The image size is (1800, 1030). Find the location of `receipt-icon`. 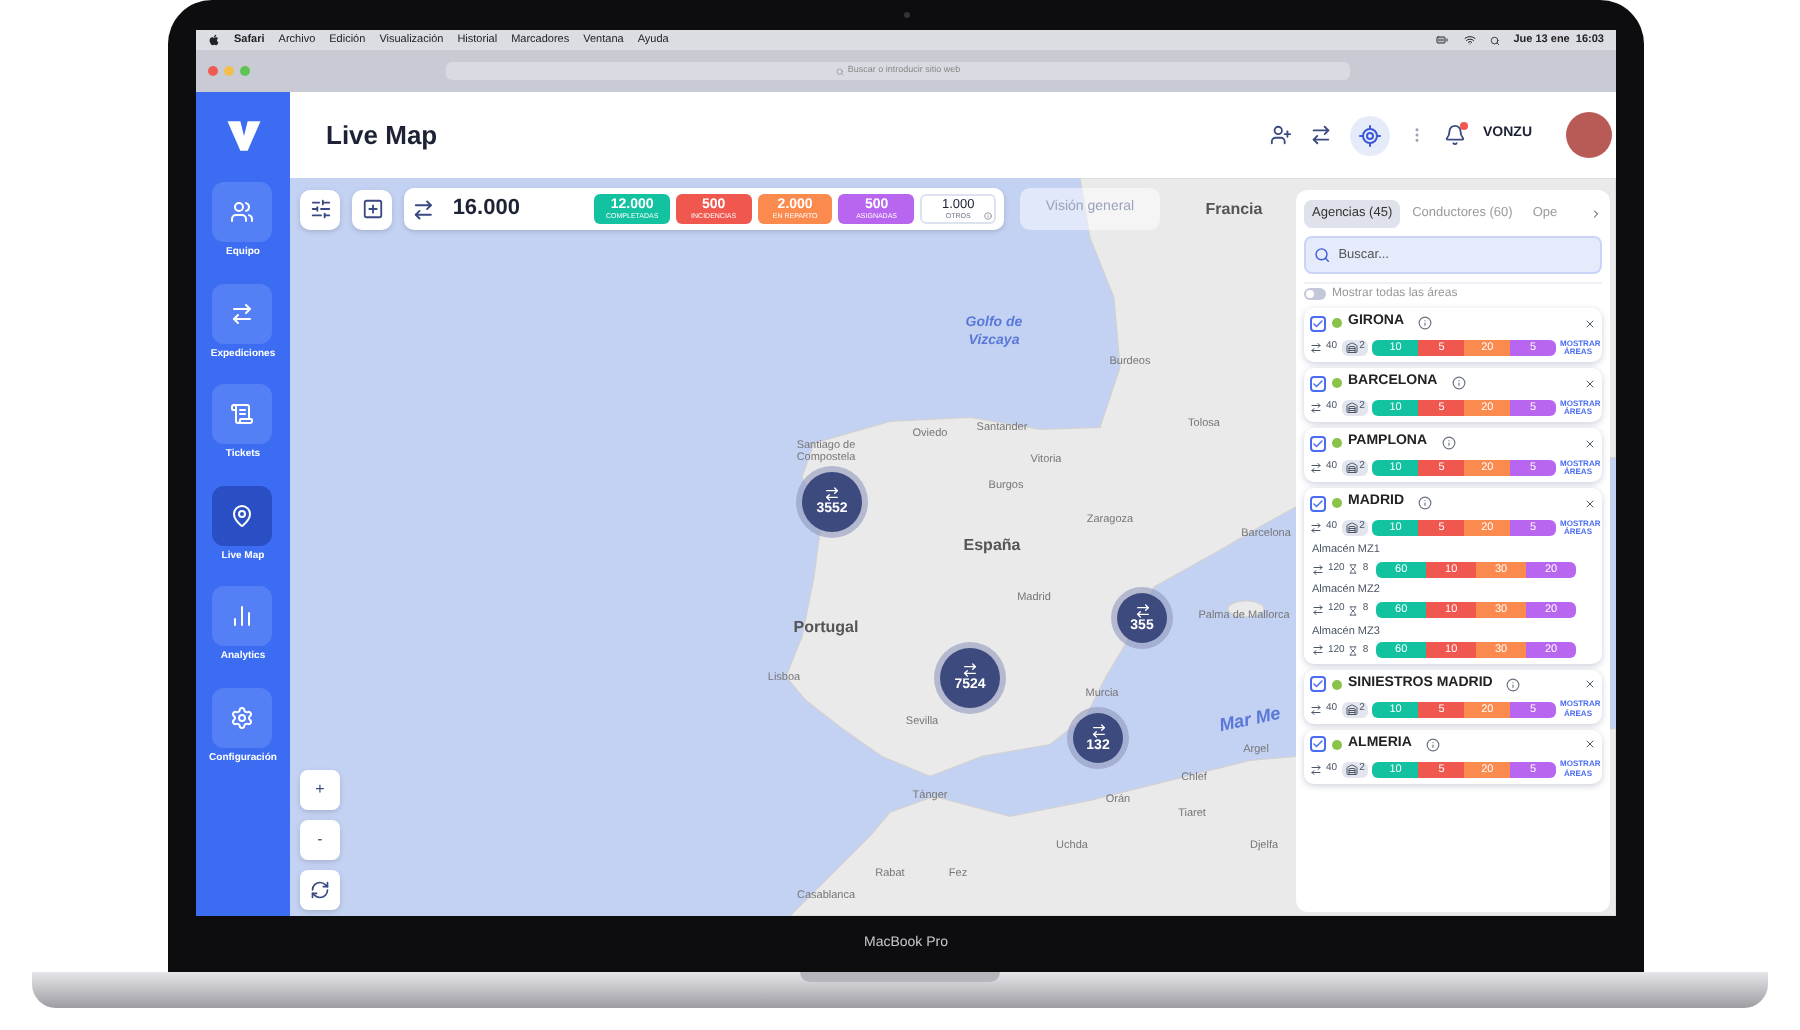

receipt-icon is located at coordinates (242, 414).